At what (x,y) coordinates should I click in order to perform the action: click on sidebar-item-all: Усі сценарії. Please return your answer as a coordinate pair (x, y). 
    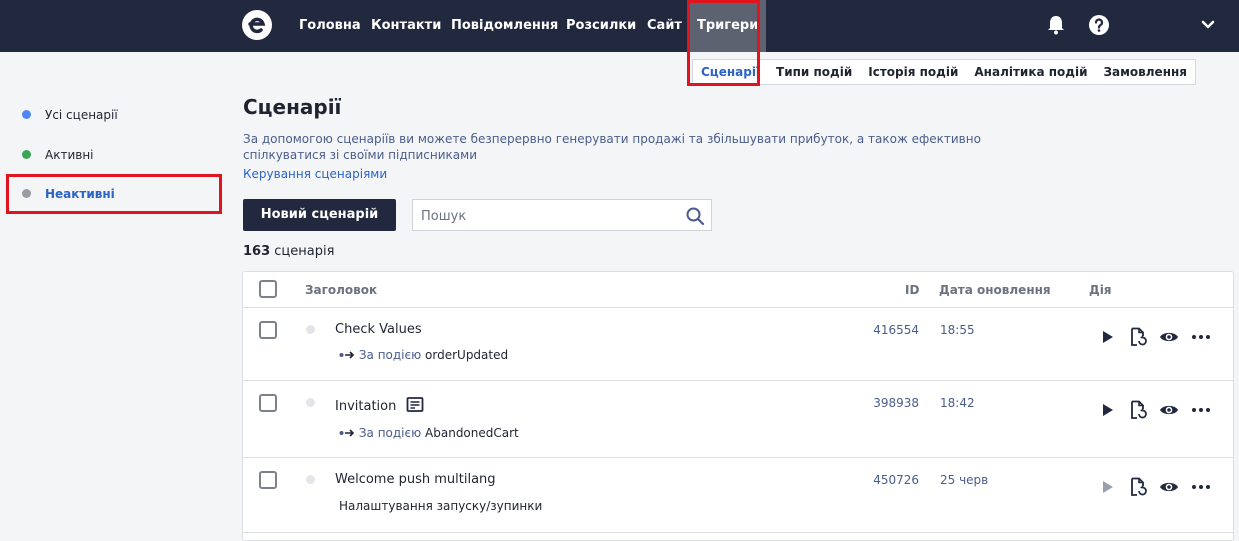
    Looking at the image, I should click on (70, 115).